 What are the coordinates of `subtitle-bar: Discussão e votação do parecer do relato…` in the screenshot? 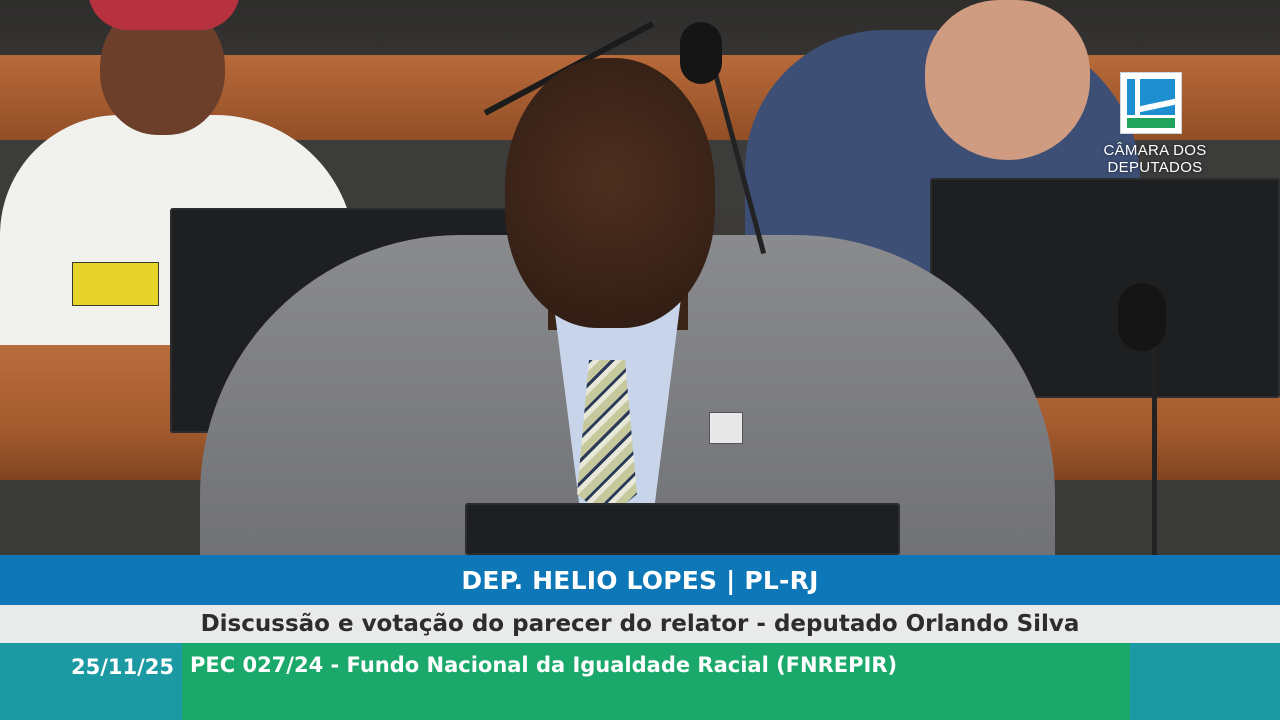 It's located at (640, 624).